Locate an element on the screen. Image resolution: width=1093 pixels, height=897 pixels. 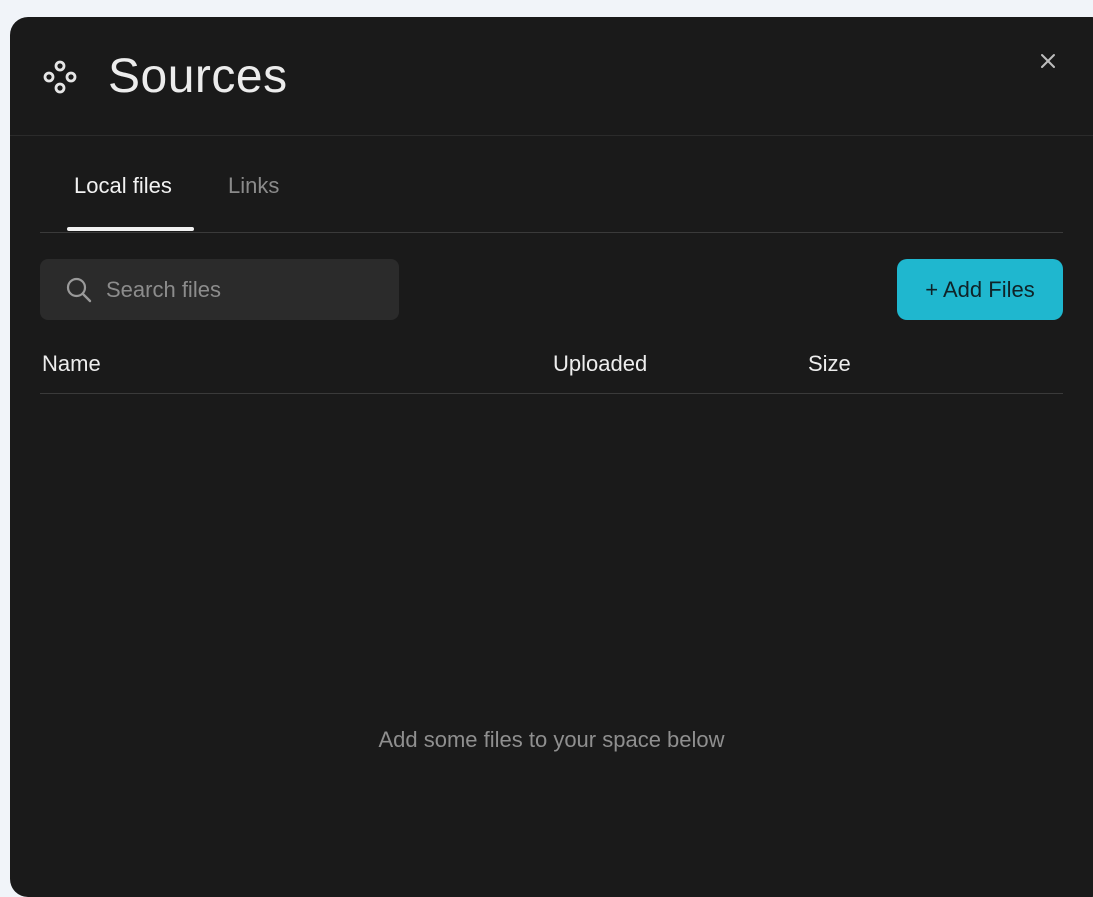
close-icon is located at coordinates (1048, 61).